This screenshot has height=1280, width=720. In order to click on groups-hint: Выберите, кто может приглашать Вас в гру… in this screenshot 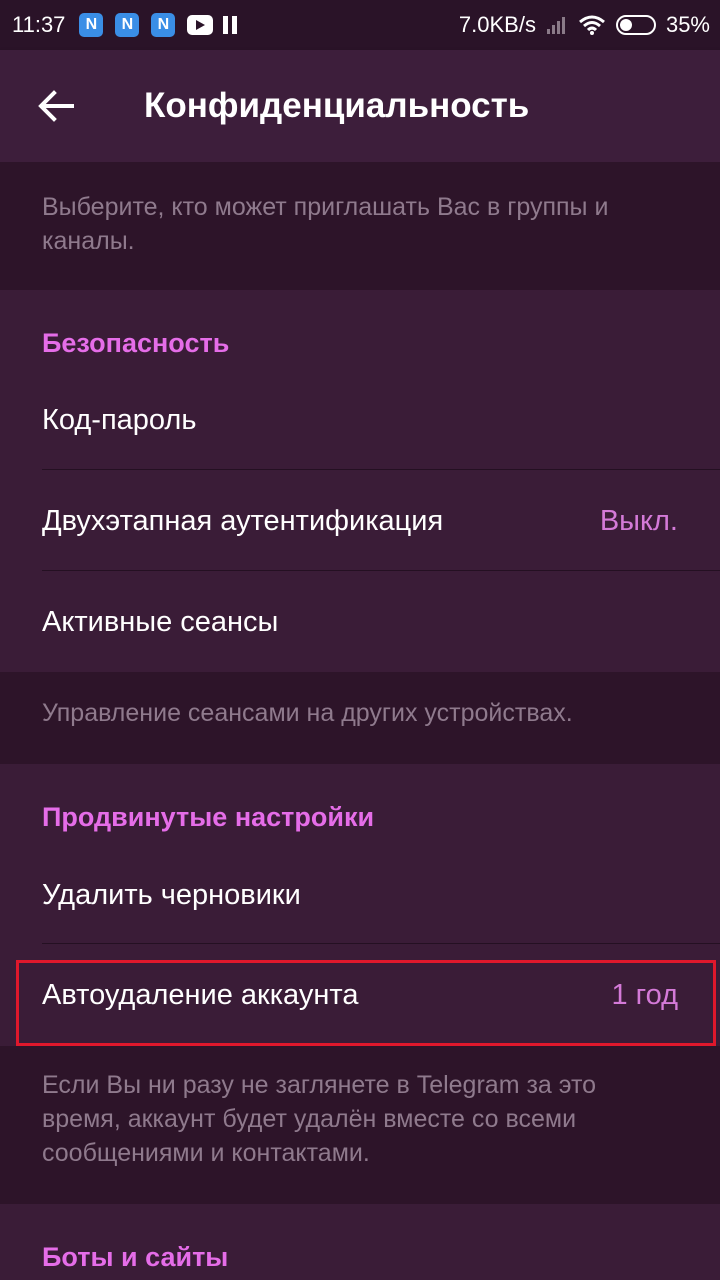, I will do `click(360, 226)`.